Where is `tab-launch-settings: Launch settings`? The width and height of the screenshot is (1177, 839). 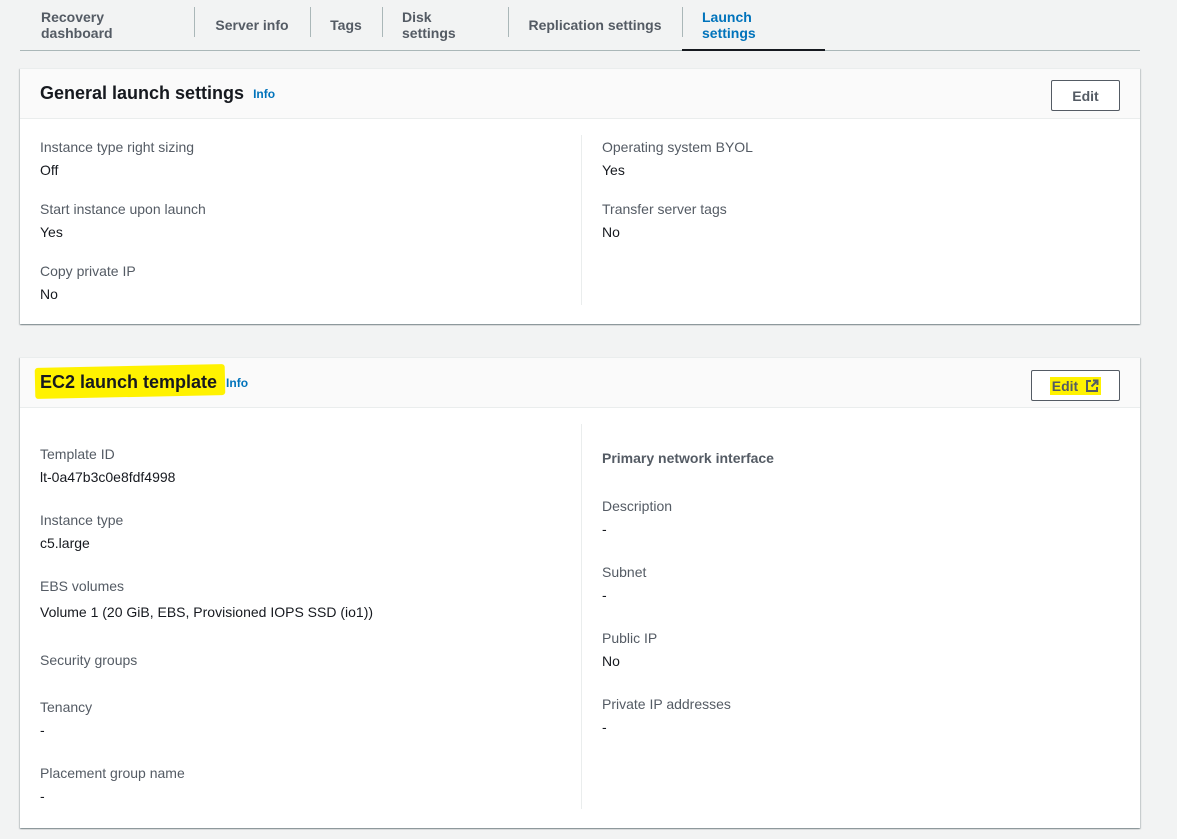
tab-launch-settings: Launch settings is located at coordinates (753, 25).